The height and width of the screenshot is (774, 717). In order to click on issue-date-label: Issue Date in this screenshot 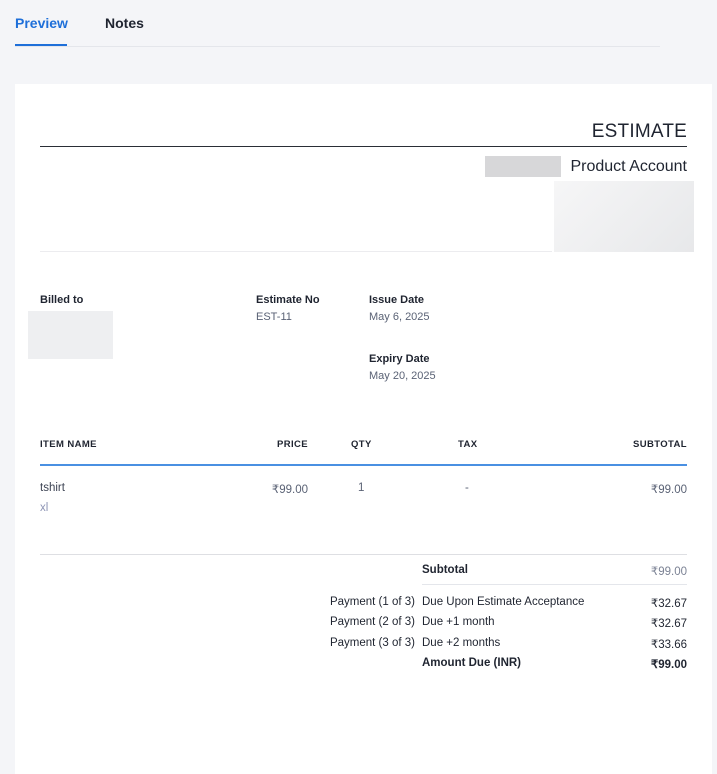, I will do `click(397, 300)`.